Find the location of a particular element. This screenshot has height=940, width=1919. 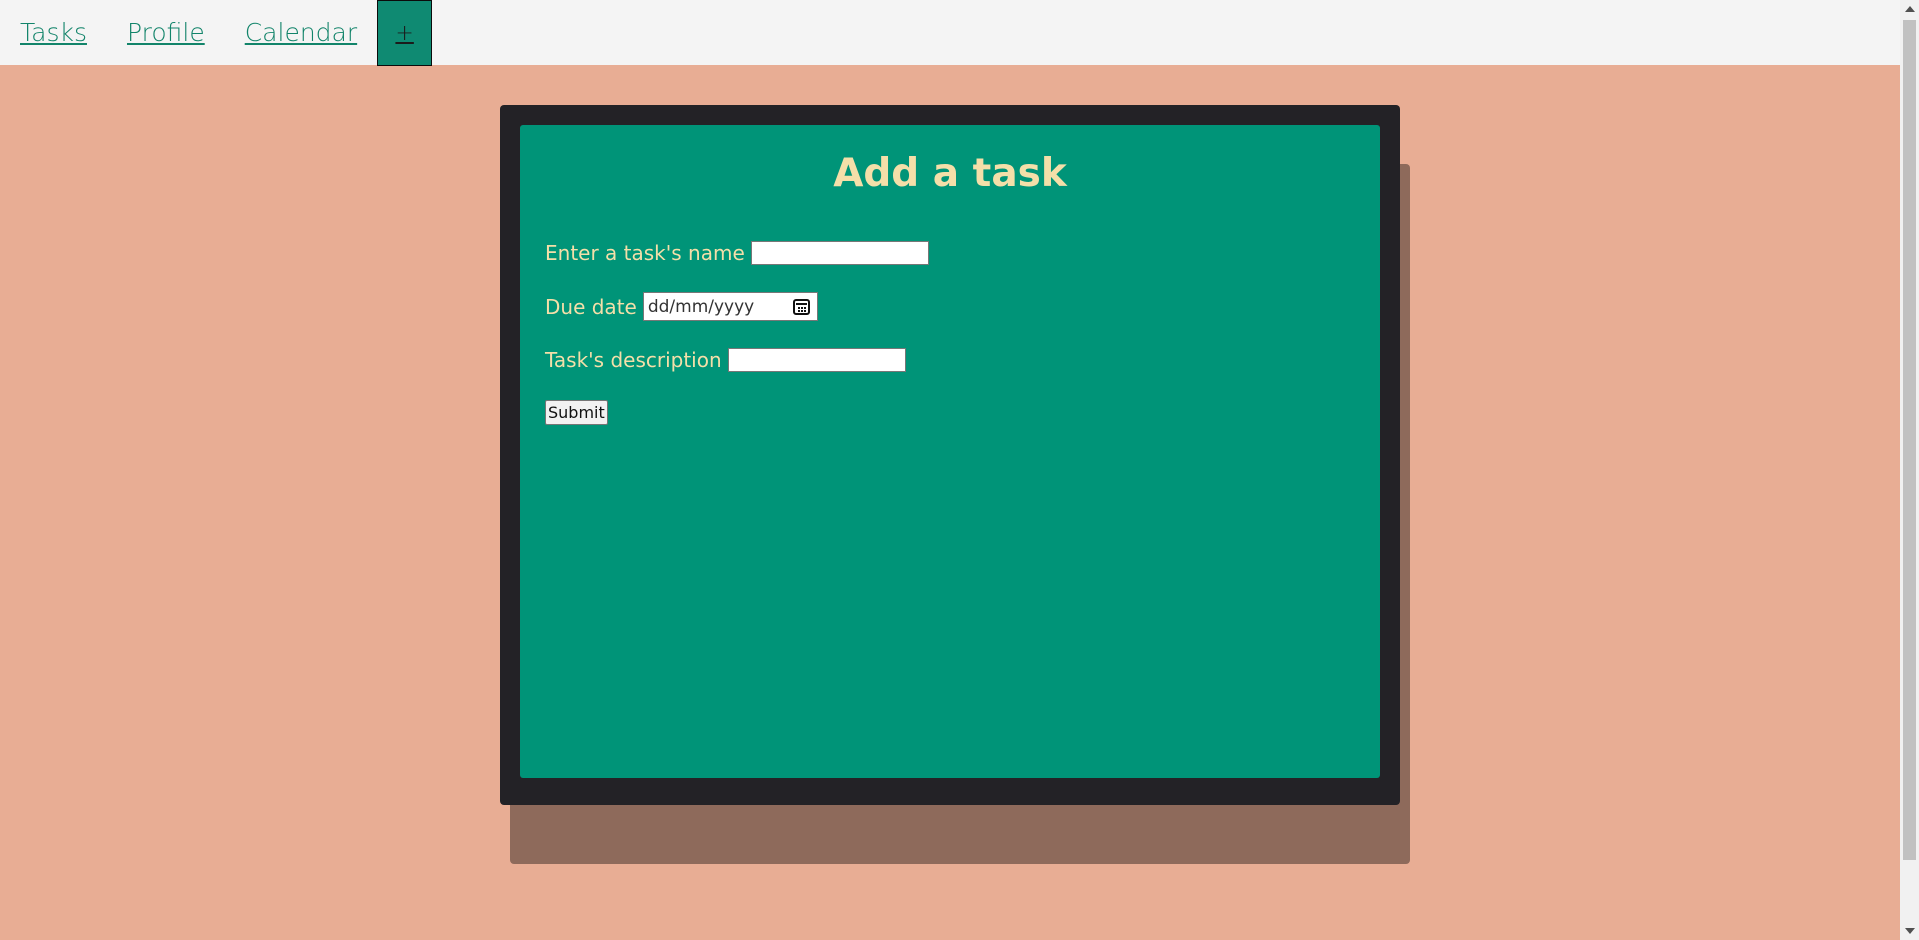

due-date-placeholder: dd/mm/yyyy is located at coordinates (701, 306).